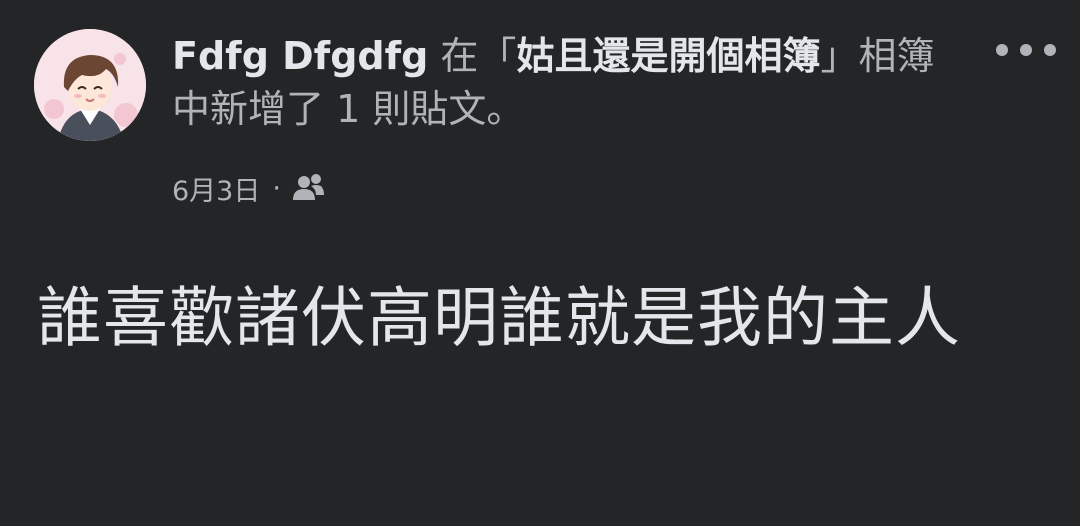 This screenshot has height=526, width=1080. Describe the element at coordinates (562, 83) in the screenshot. I see `post-header: Fdfg Dfgdfg 在「姑且還是開個相簿」相簿中新增了 1 則貼文。` at that location.